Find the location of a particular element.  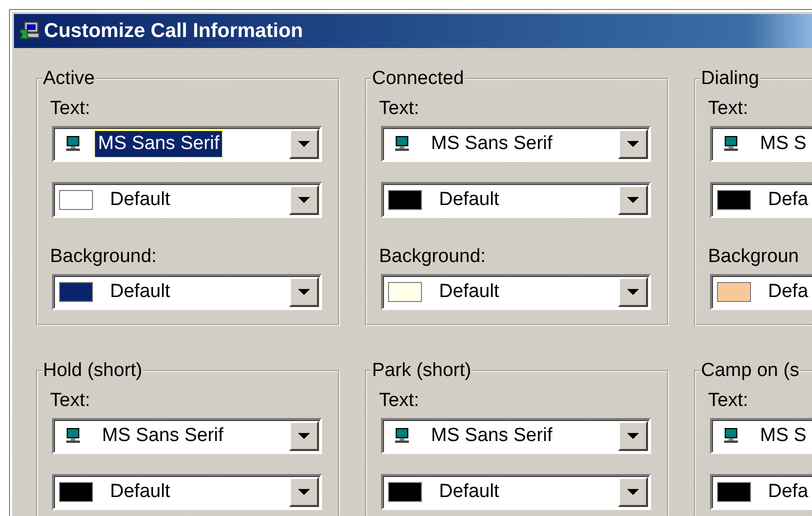

group-title: Park (short) is located at coordinates (421, 371).